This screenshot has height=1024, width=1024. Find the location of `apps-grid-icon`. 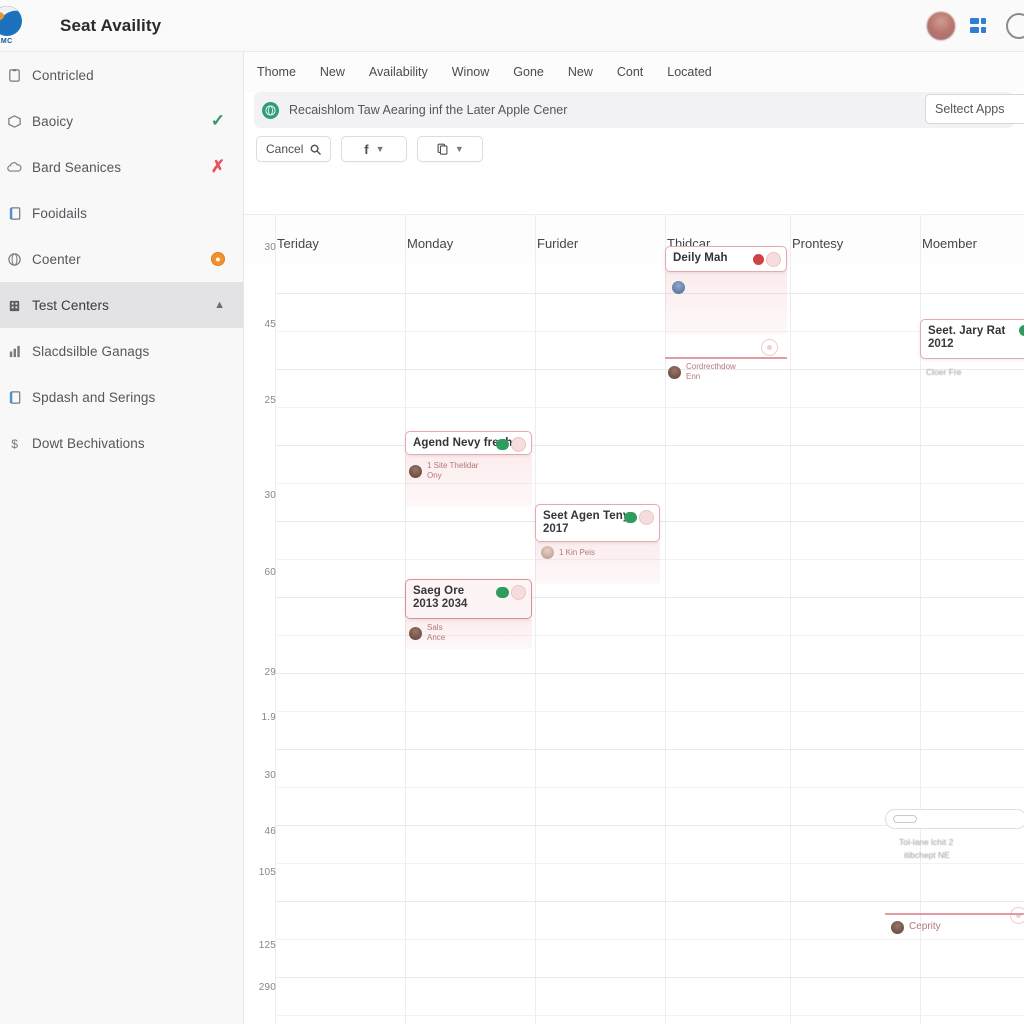

apps-grid-icon is located at coordinates (981, 26).